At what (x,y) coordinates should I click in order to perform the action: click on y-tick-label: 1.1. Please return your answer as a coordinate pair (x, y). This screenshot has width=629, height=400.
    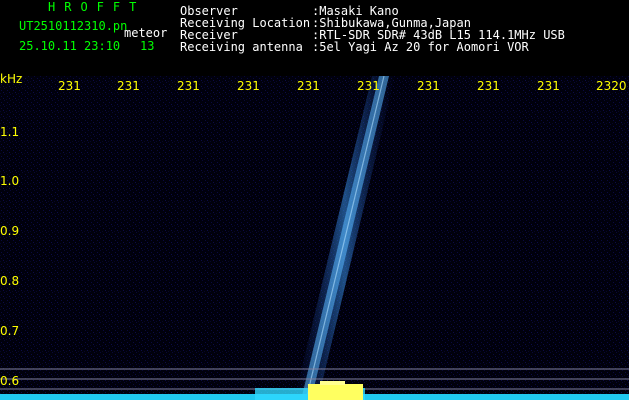
    Looking at the image, I should click on (10, 132).